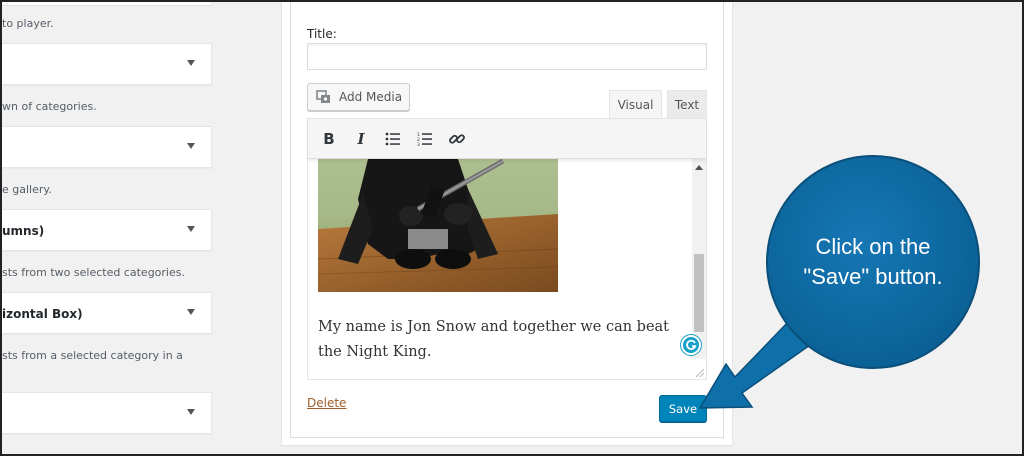 This screenshot has width=1024, height=456. Describe the element at coordinates (691, 345) in the screenshot. I see `grammarly-icon` at that location.